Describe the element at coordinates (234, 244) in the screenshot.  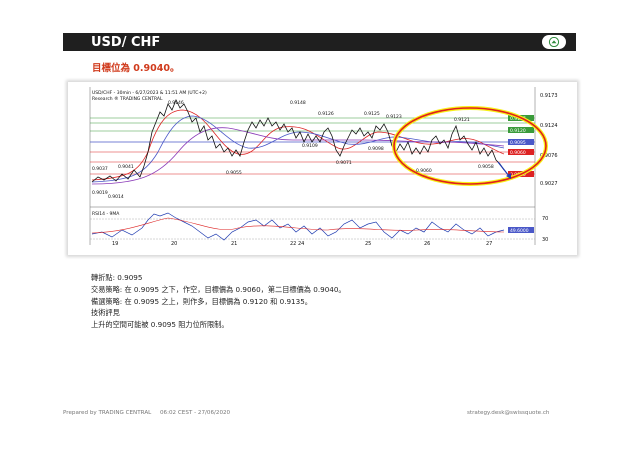
I see `x-axis-label: 21` at that location.